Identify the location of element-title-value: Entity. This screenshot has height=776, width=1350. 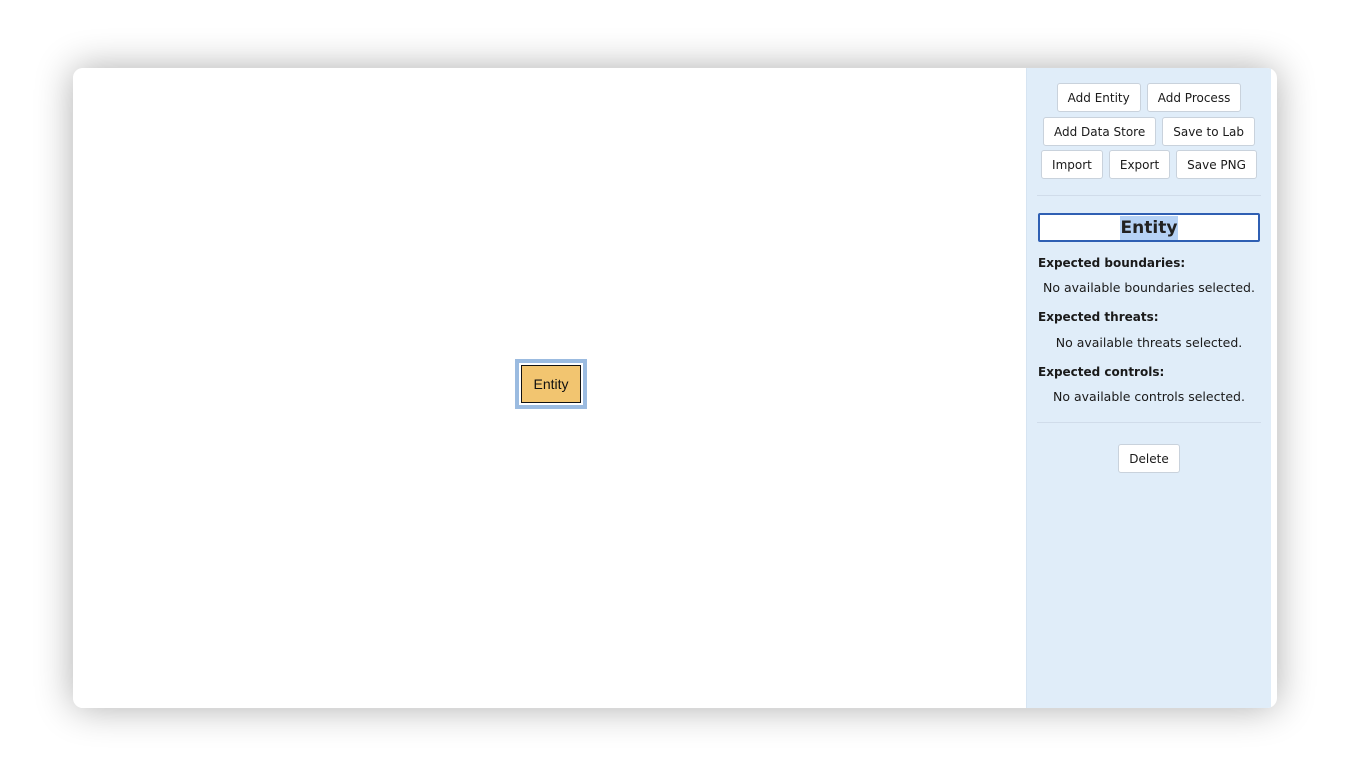
(1149, 227).